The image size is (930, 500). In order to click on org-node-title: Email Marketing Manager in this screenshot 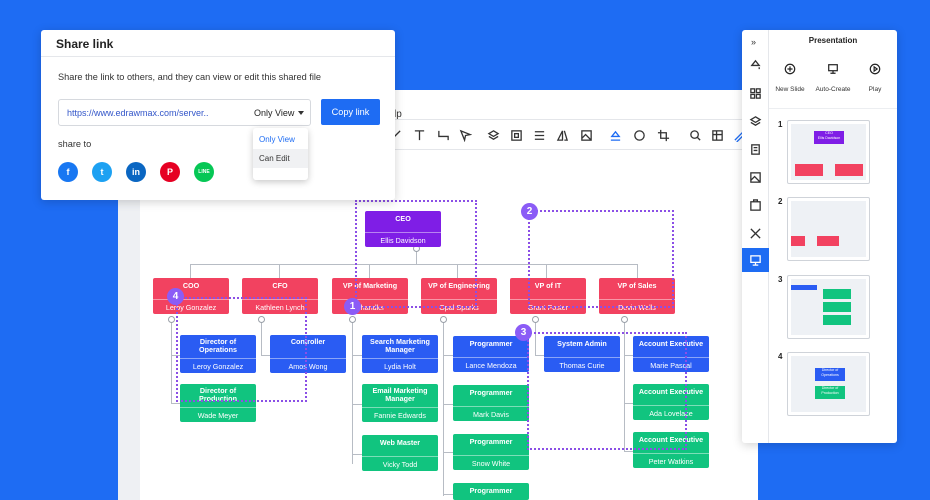, I will do `click(400, 394)`.